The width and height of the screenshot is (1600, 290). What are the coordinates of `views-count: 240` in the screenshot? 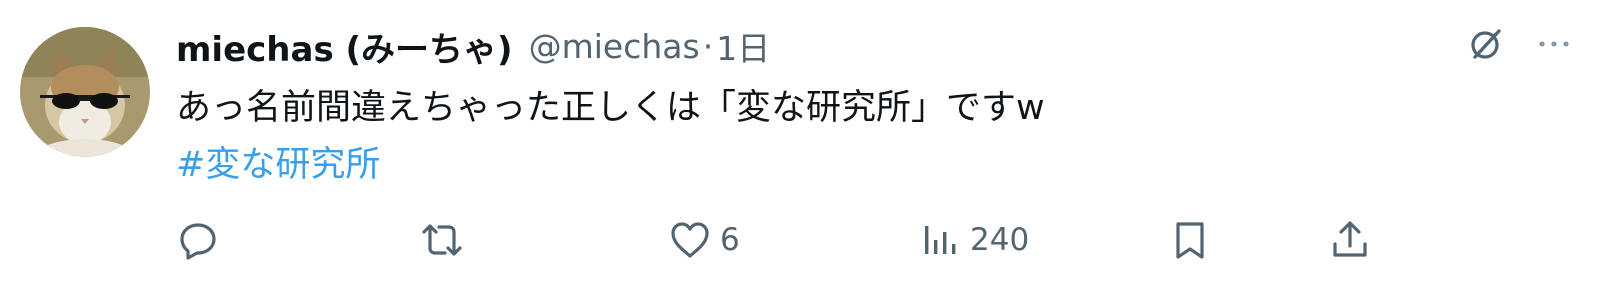 It's located at (1000, 240).